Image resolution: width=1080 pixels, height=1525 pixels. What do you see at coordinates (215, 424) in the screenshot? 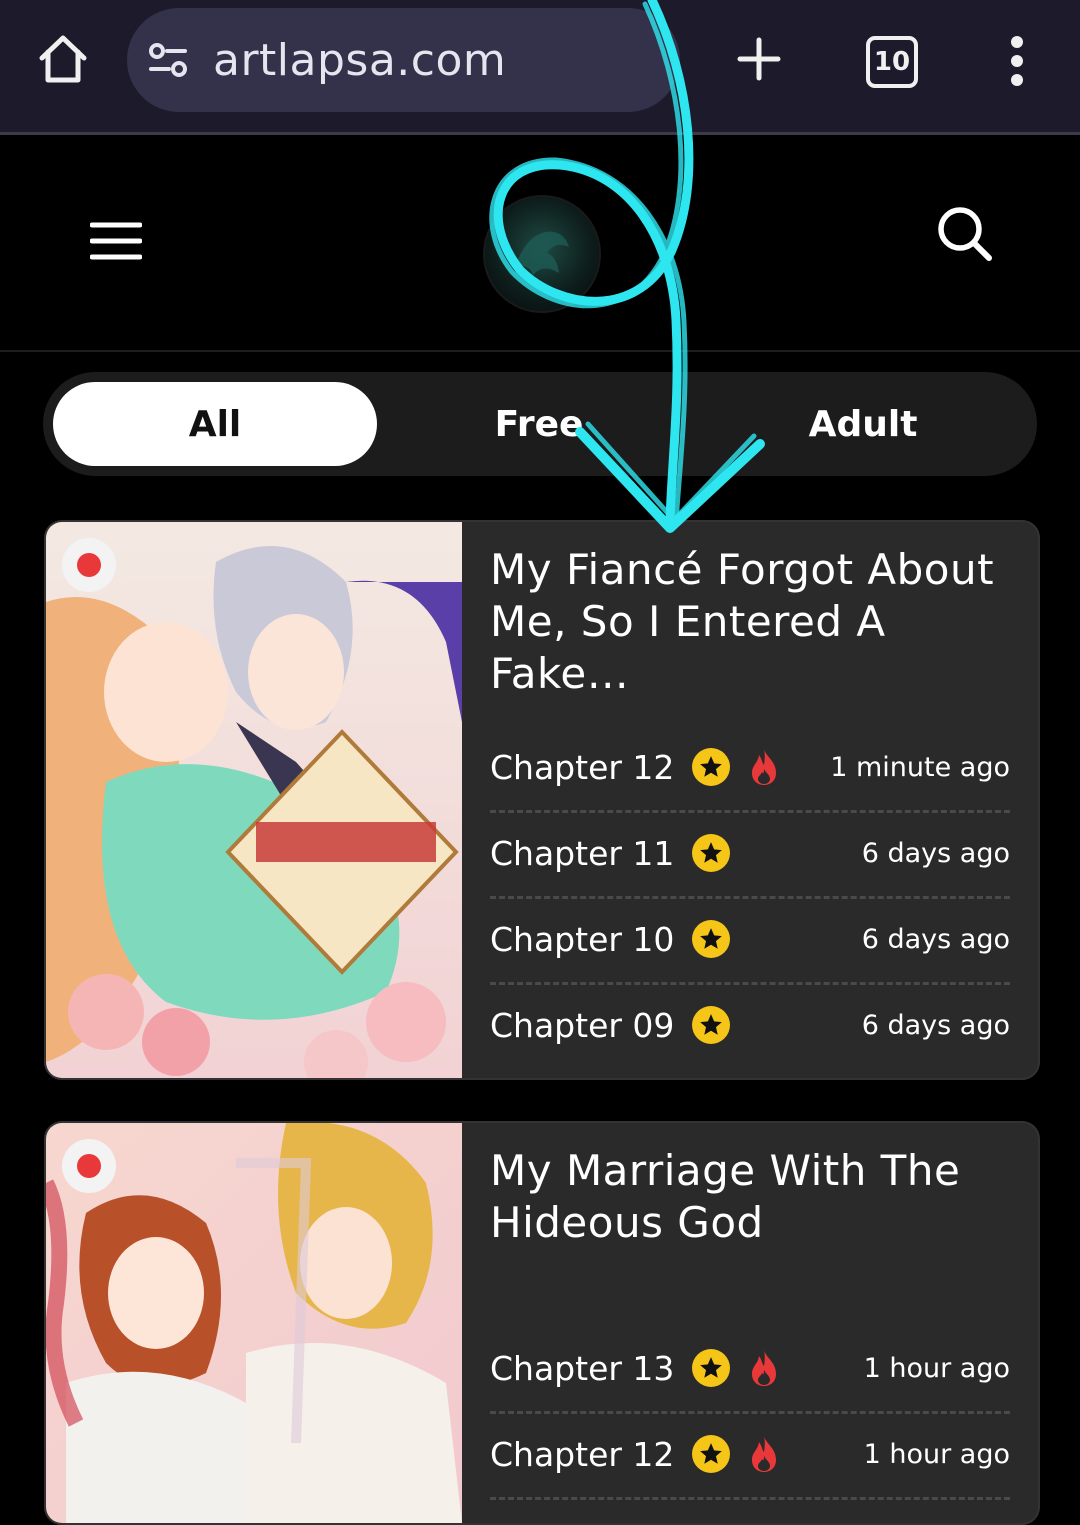
I see `tab-all: All` at bounding box center [215, 424].